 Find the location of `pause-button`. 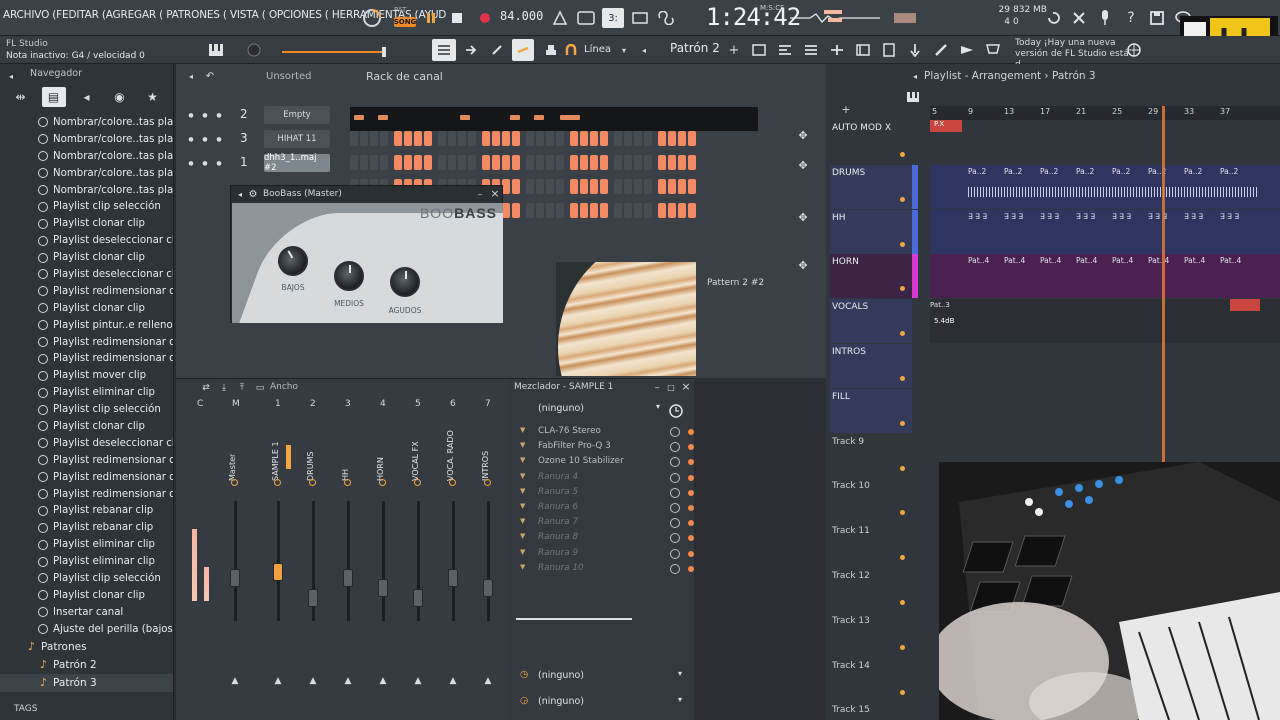

pause-button is located at coordinates (431, 18).